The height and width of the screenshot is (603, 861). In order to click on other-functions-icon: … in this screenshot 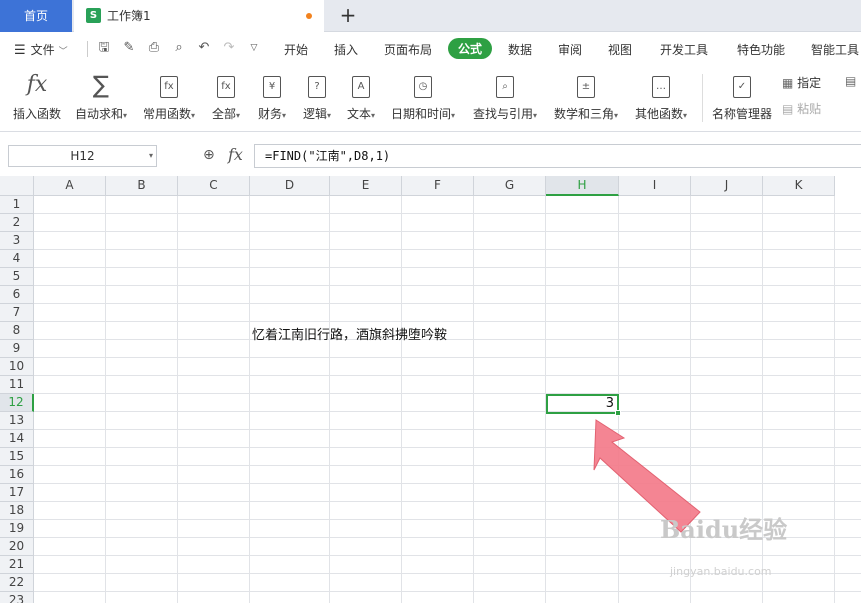, I will do `click(661, 85)`.